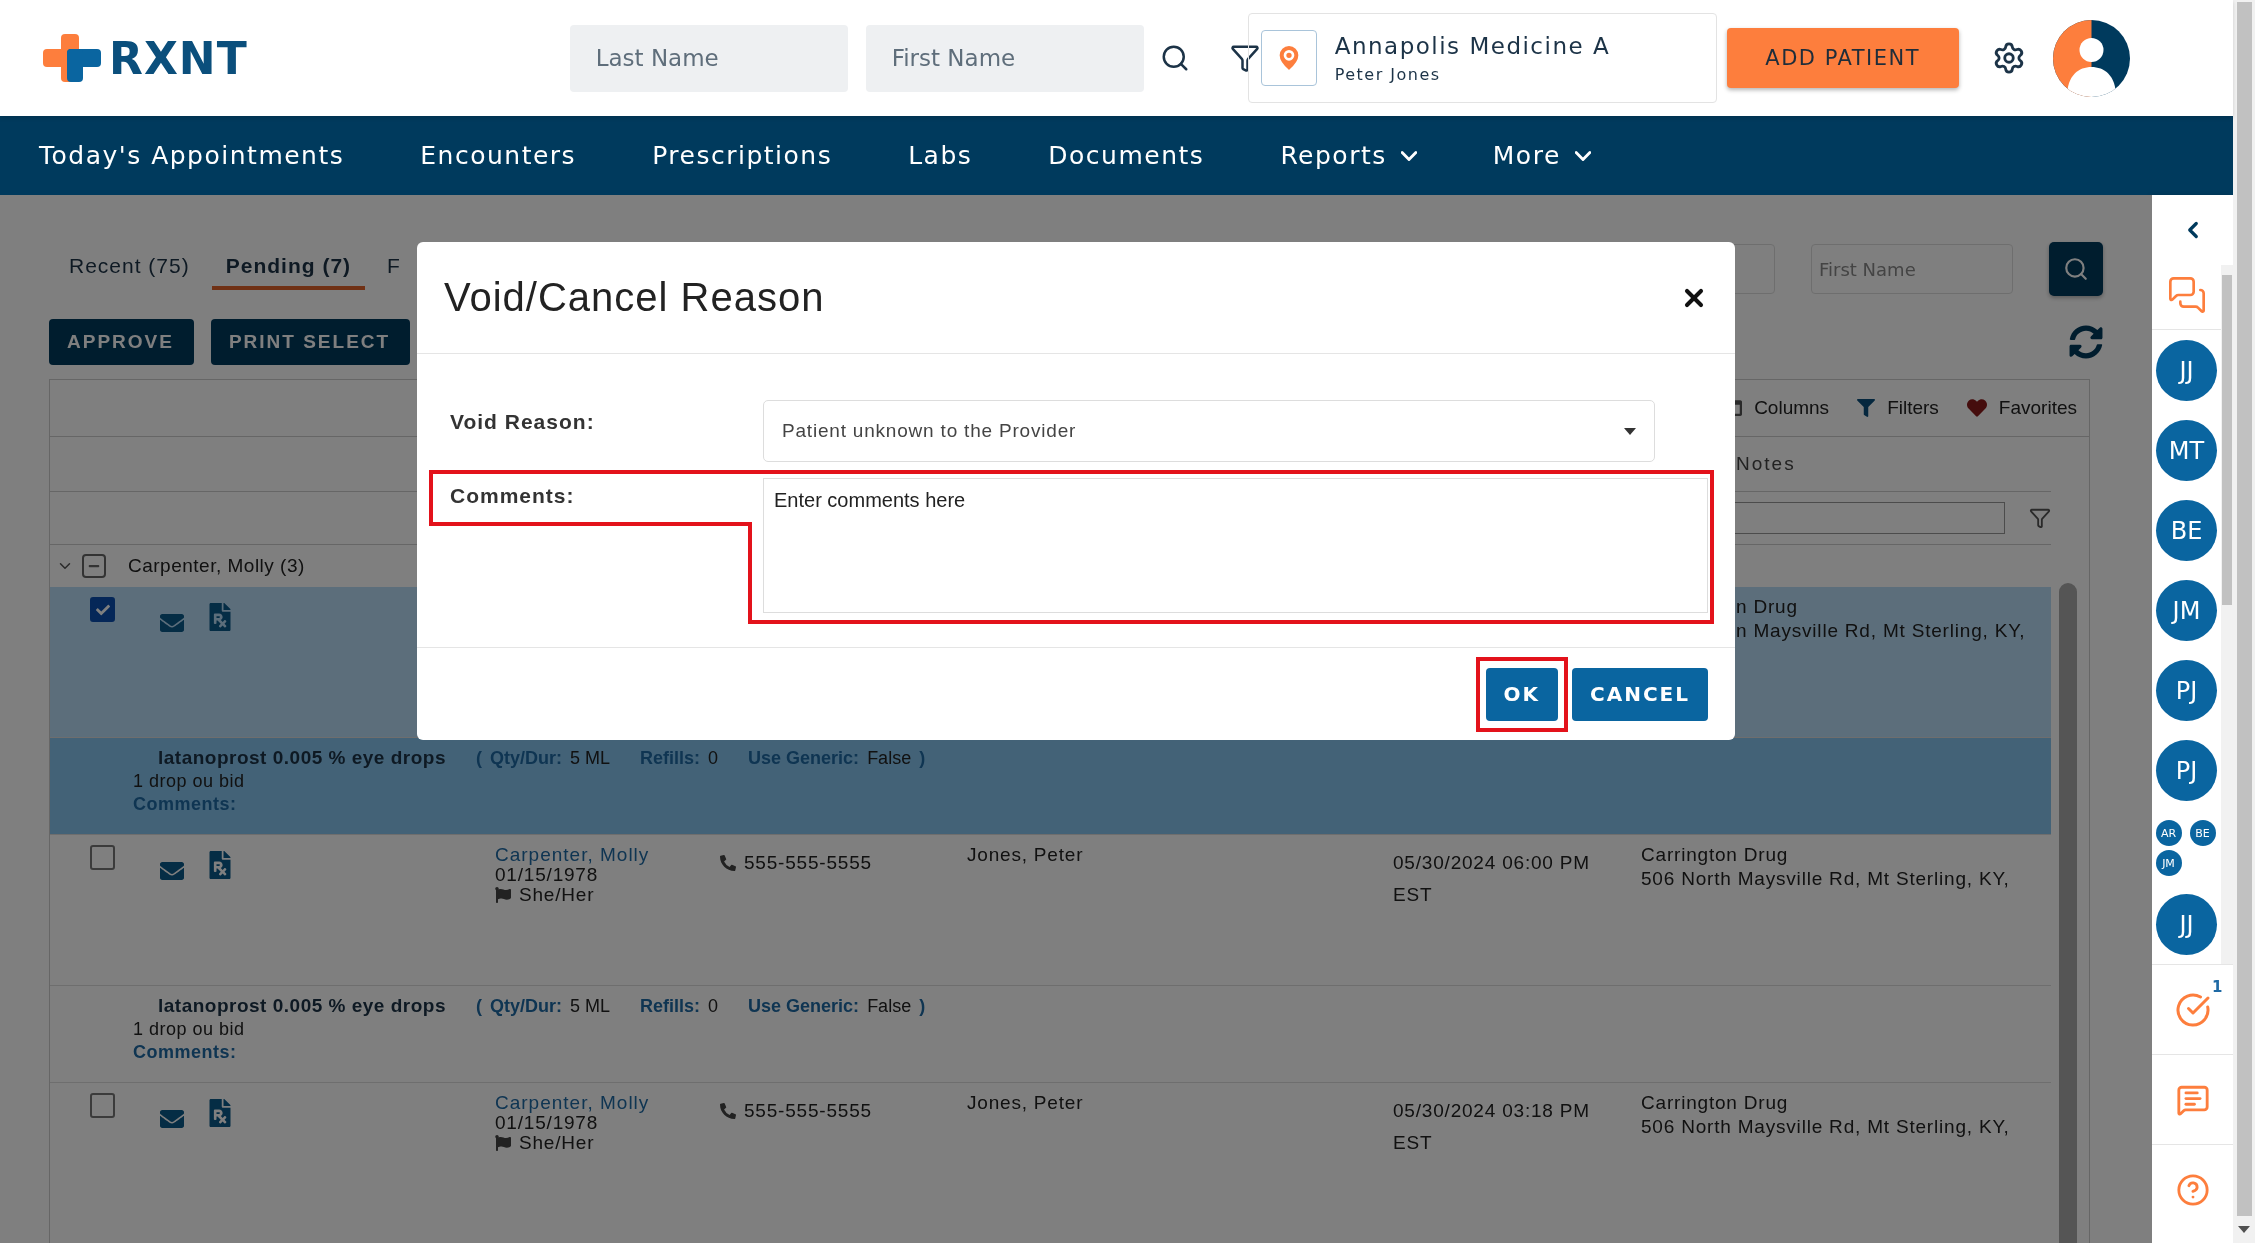 The image size is (2255, 1243). What do you see at coordinates (1235, 545) in the screenshot?
I see `comments-field: Enter comments here` at bounding box center [1235, 545].